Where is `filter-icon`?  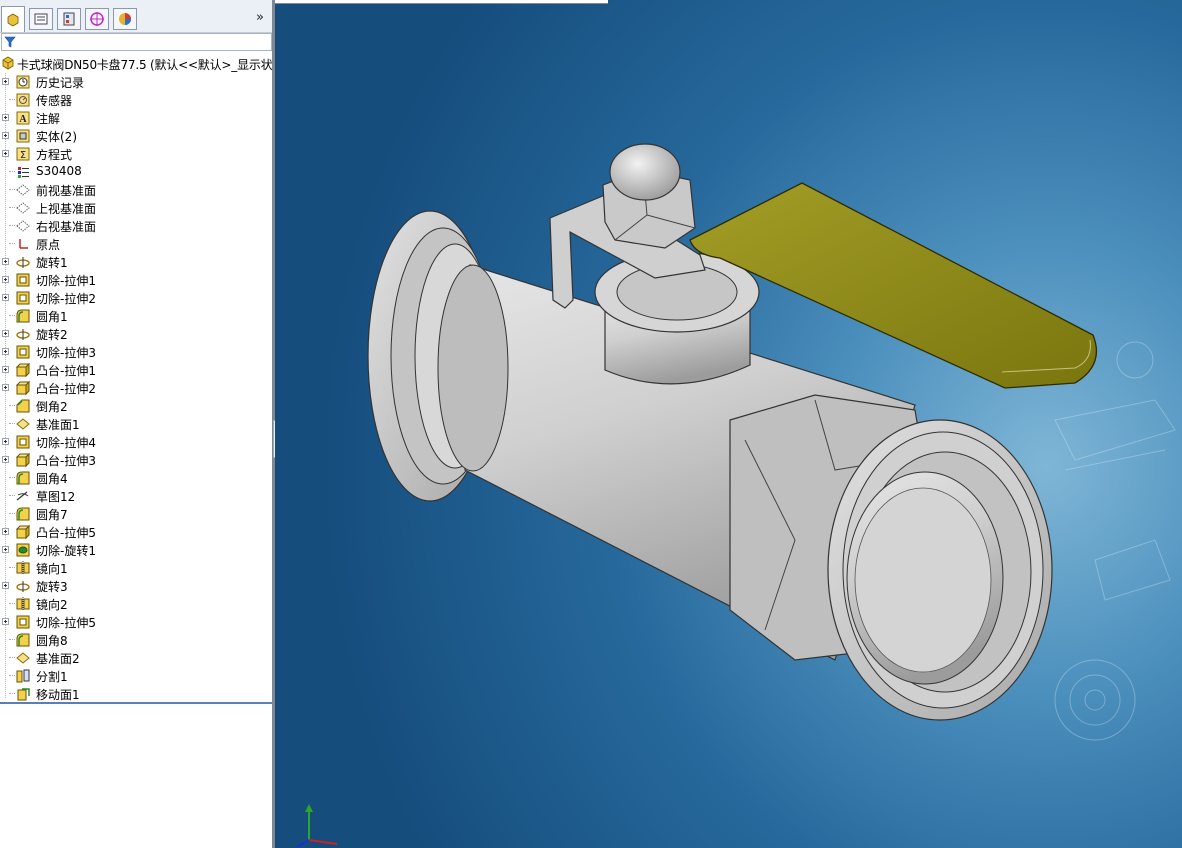 filter-icon is located at coordinates (10, 42).